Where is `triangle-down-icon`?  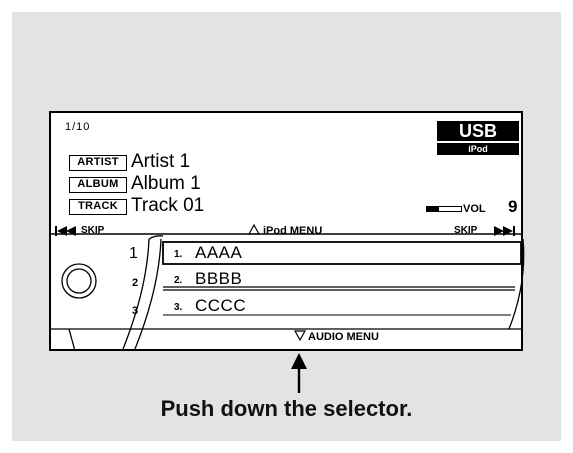 triangle-down-icon is located at coordinates (300, 335).